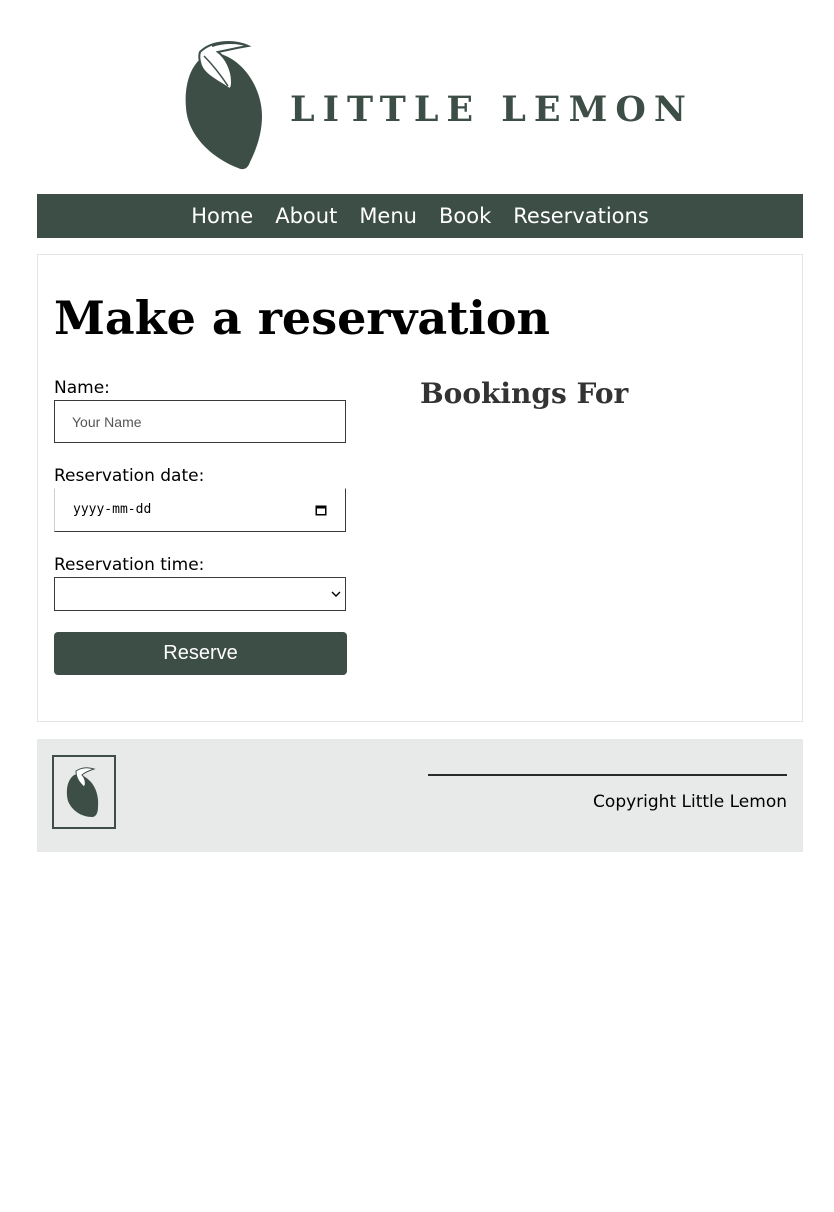  What do you see at coordinates (302, 318) in the screenshot?
I see `page-title: Make a reservation` at bounding box center [302, 318].